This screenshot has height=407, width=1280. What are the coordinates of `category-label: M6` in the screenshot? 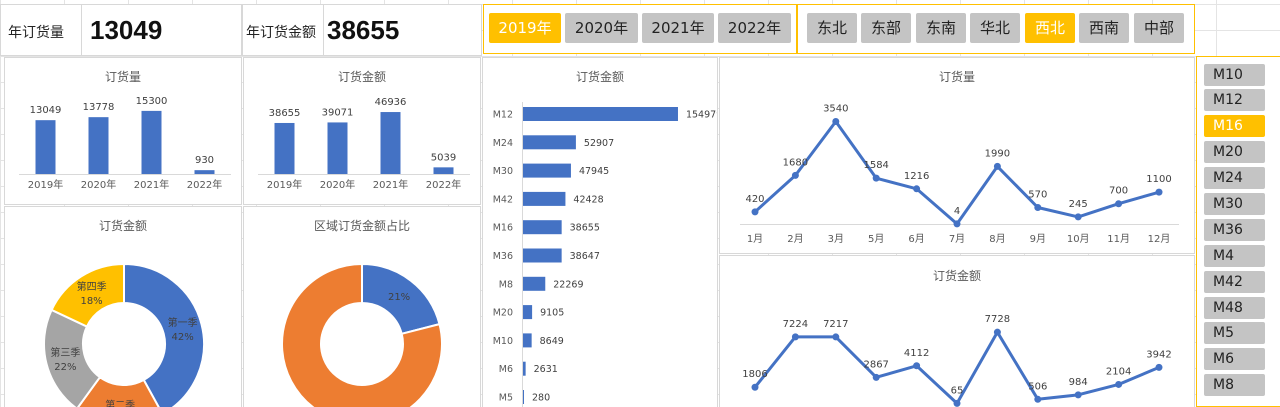 It's located at (506, 369).